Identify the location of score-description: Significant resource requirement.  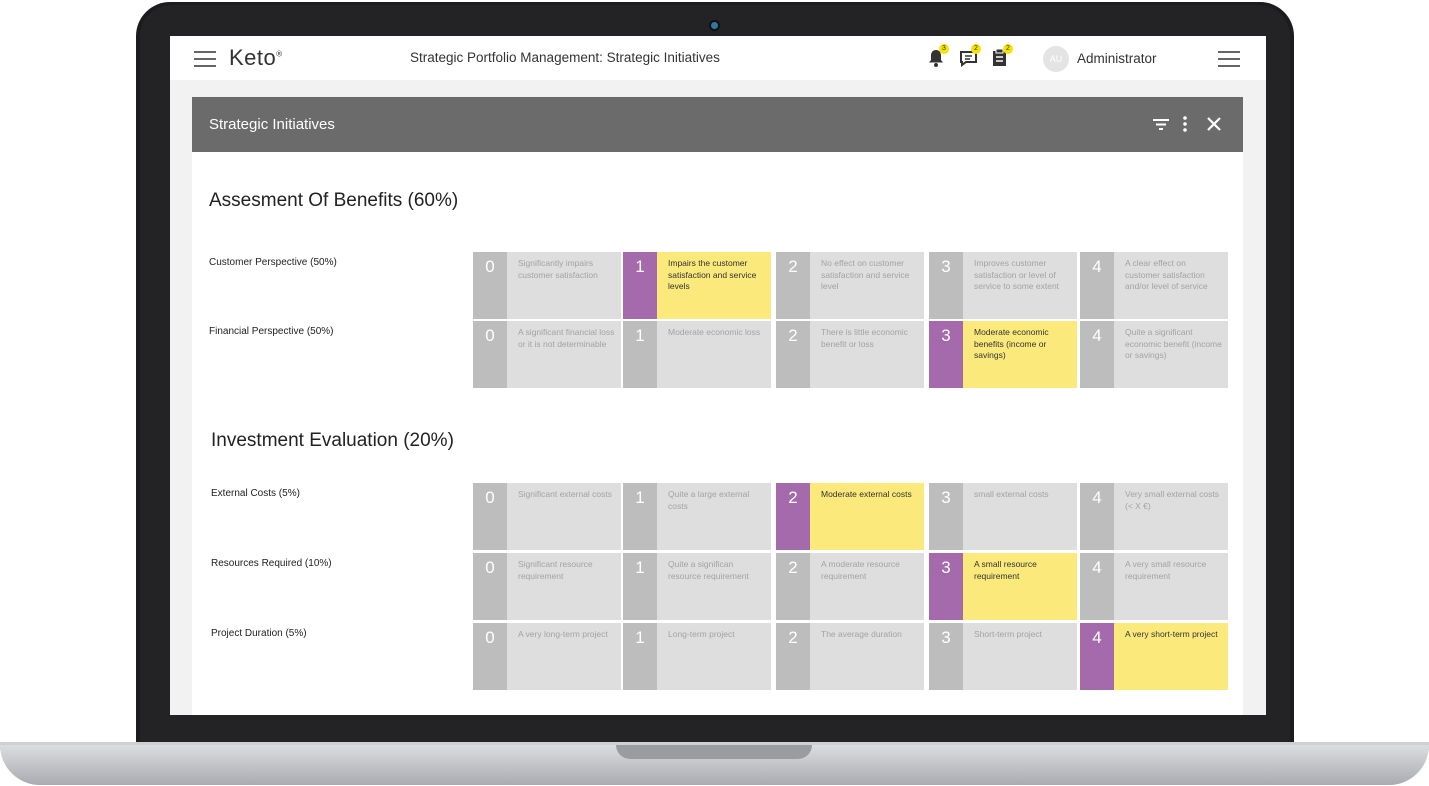
(555, 570).